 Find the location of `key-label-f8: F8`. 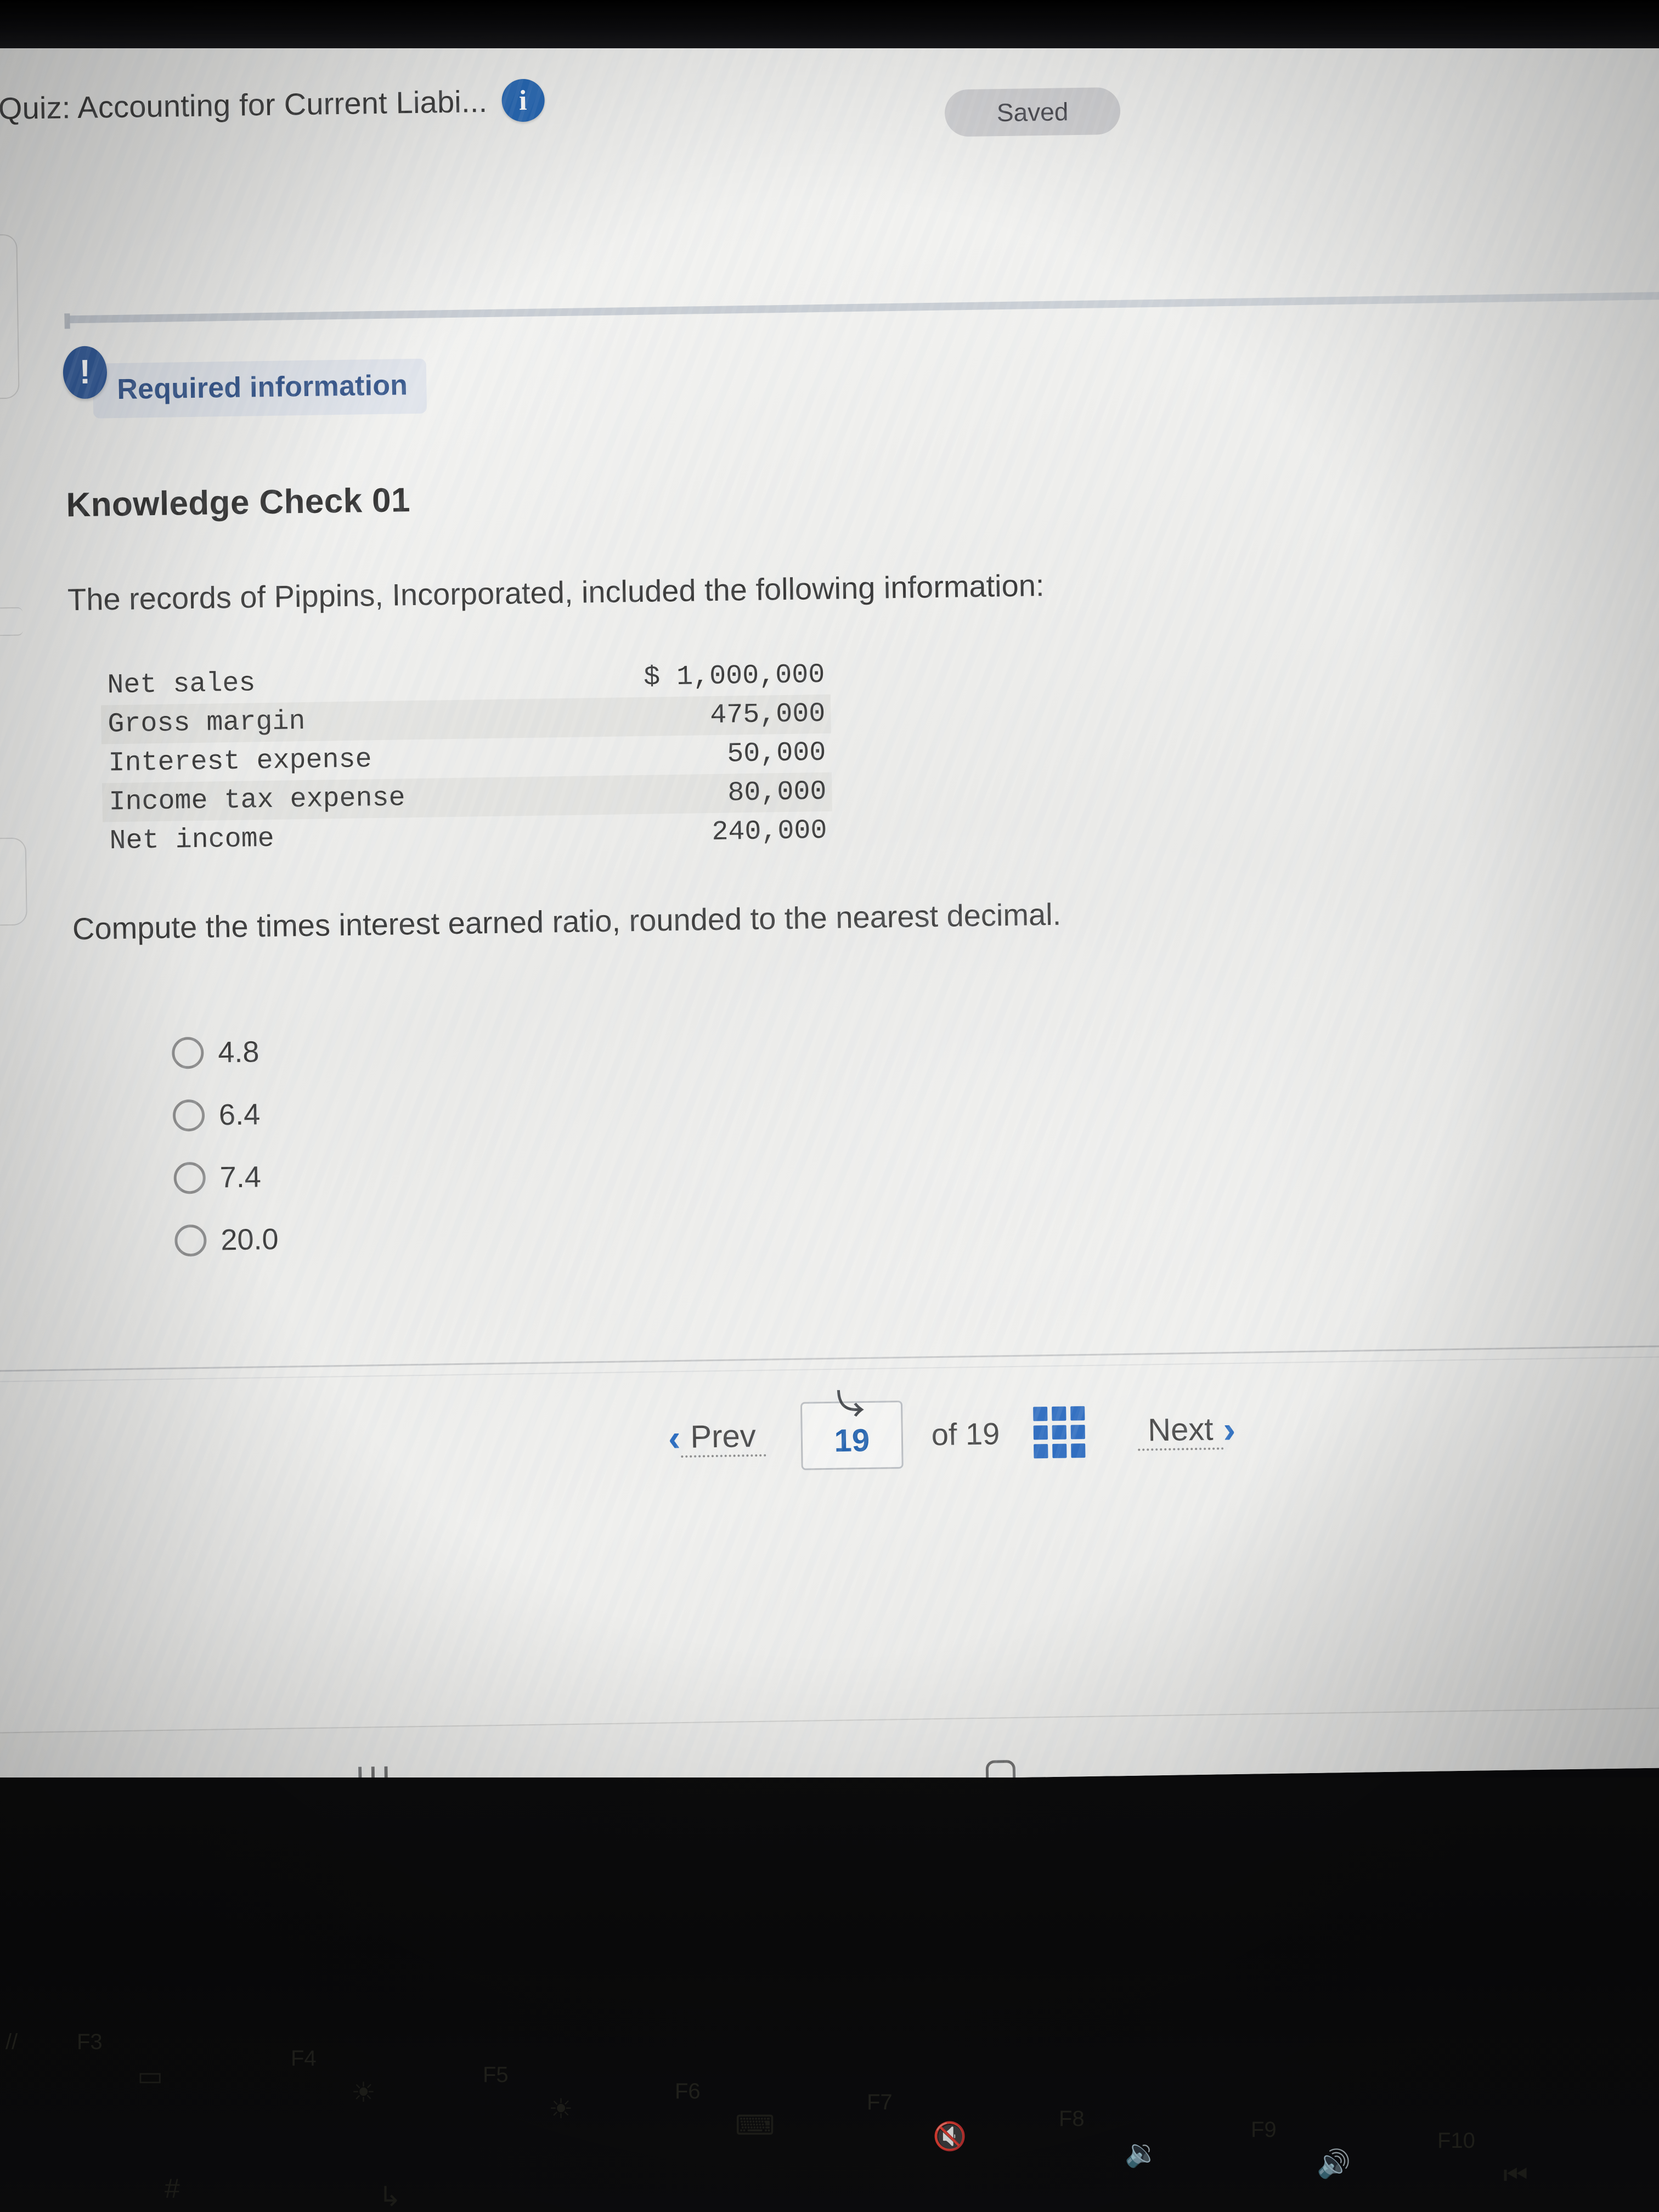

key-label-f8: F8 is located at coordinates (1072, 2119).